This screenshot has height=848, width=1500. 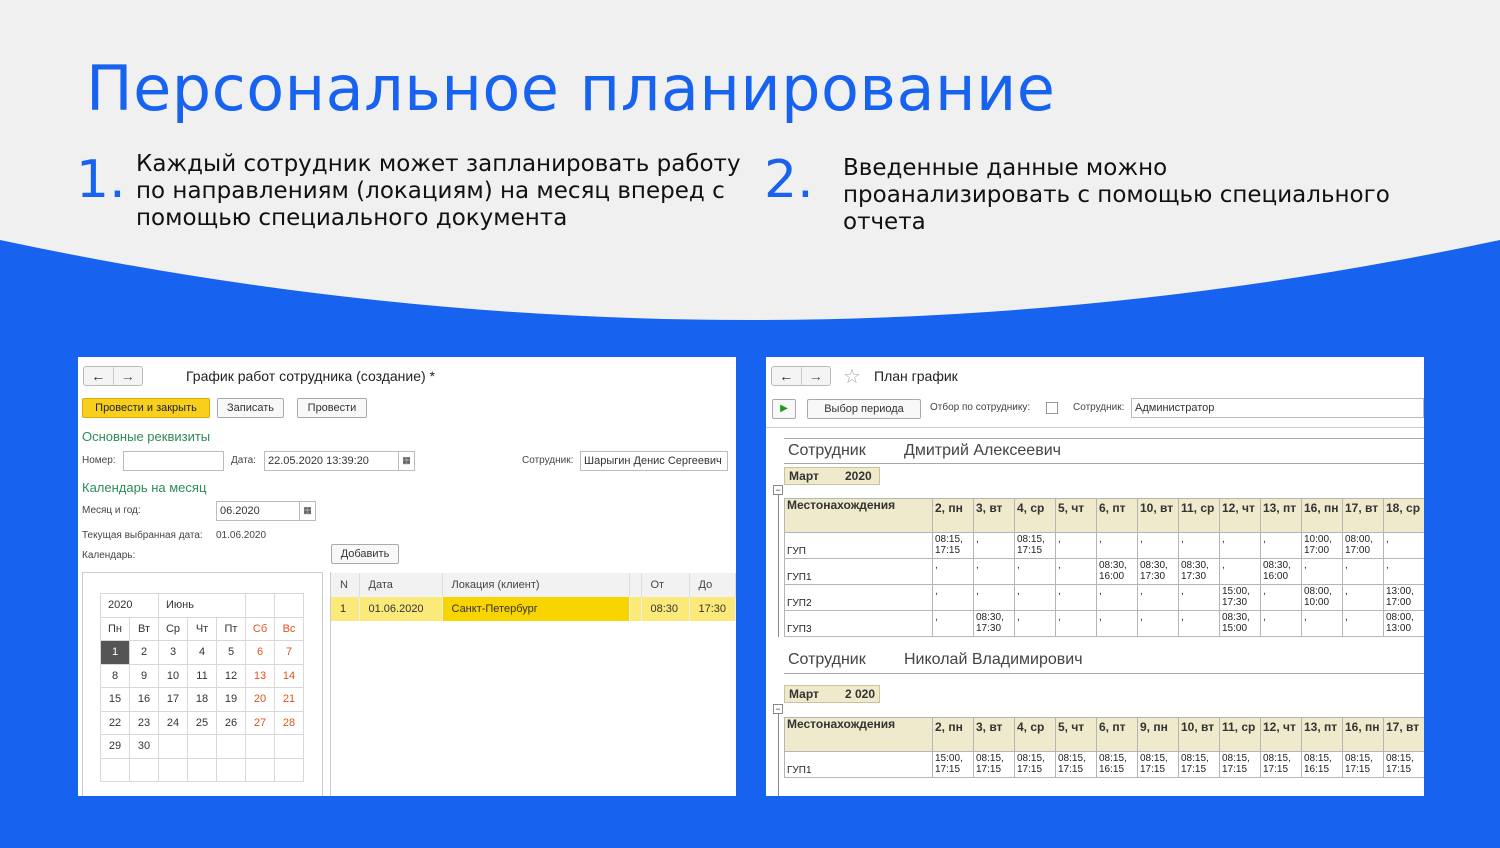 I want to click on grid-cell: 08:30, so click(x=665, y=609).